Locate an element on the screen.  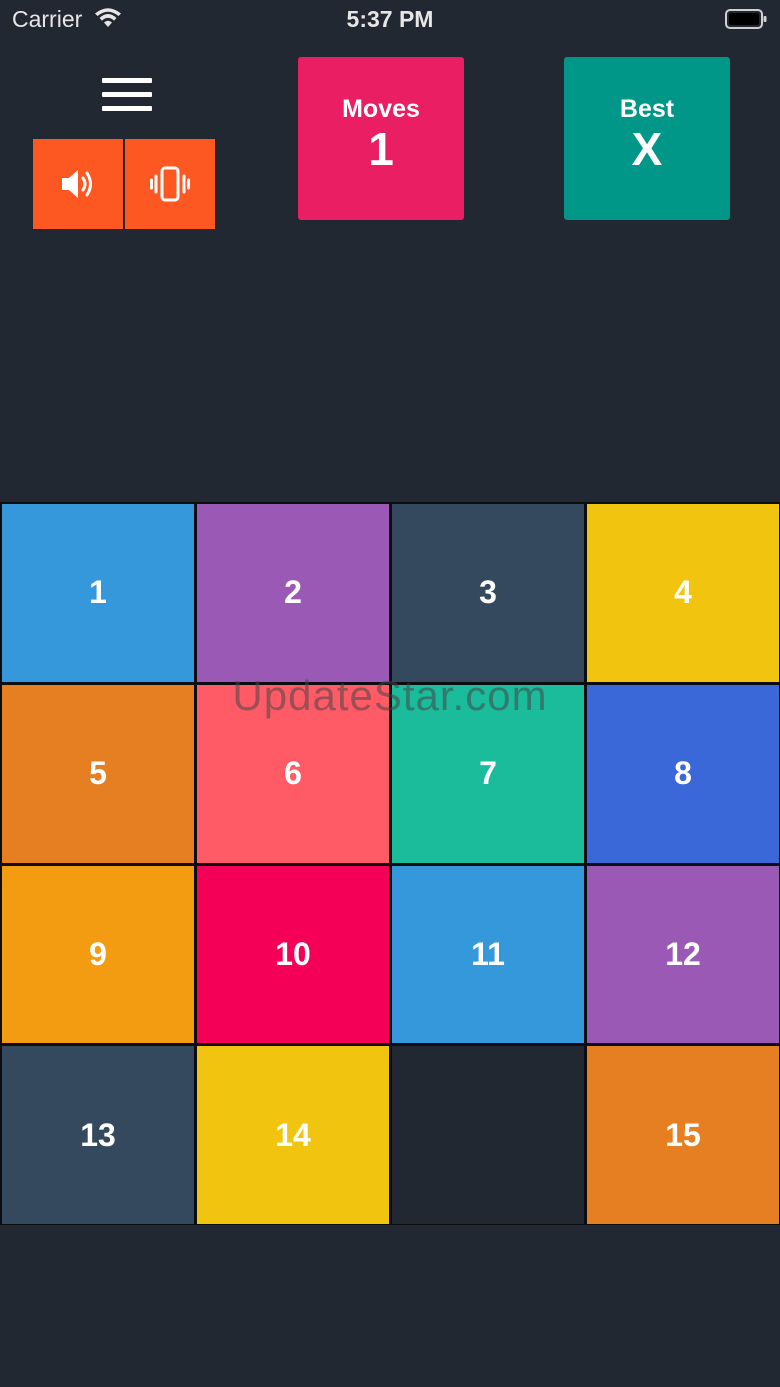
hamburger-menu-icon is located at coordinates (127, 80).